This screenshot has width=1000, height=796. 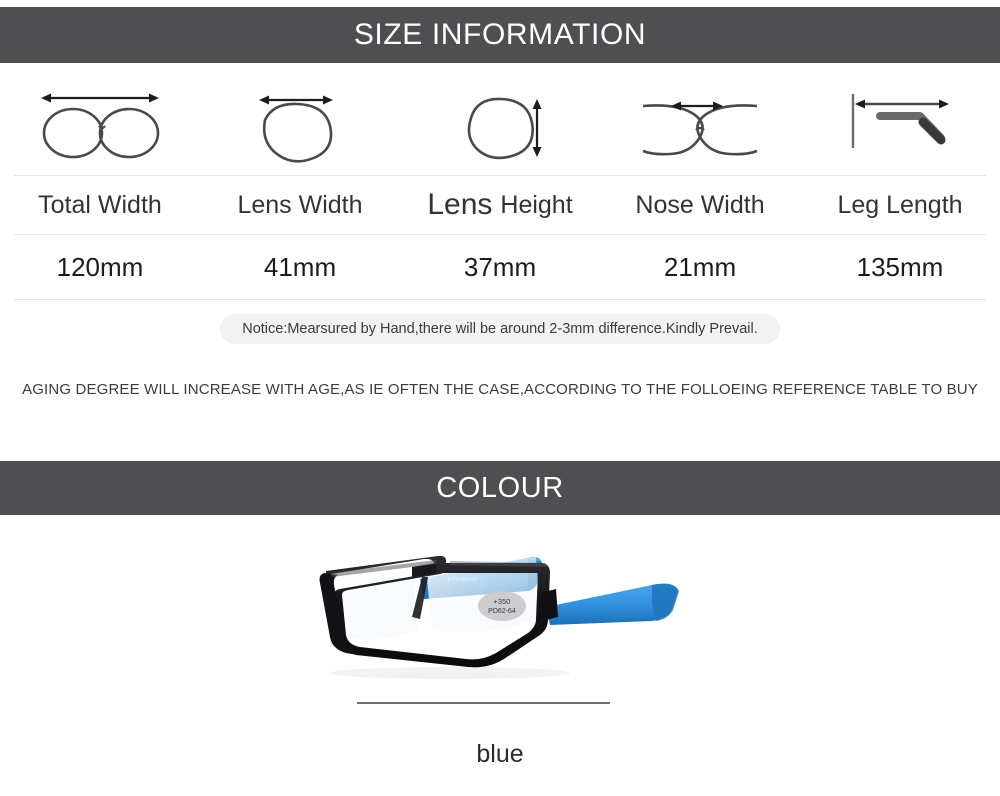 I want to click on table-rule-bottom, so click(x=500, y=299).